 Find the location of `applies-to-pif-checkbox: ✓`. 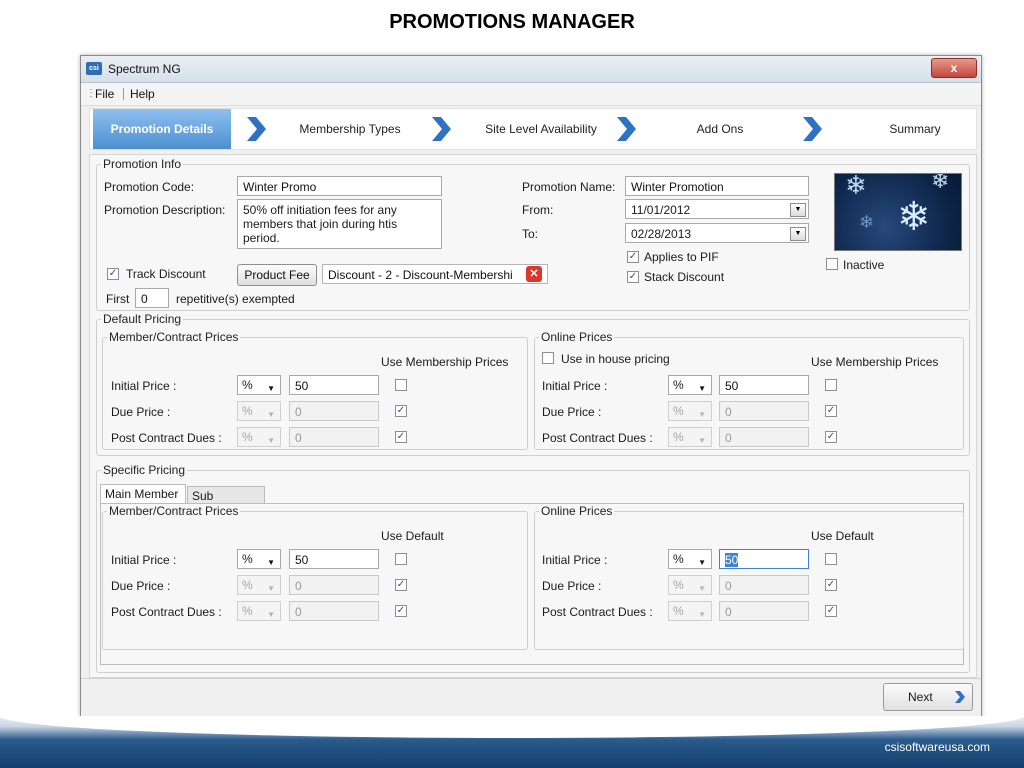

applies-to-pif-checkbox: ✓ is located at coordinates (633, 257).